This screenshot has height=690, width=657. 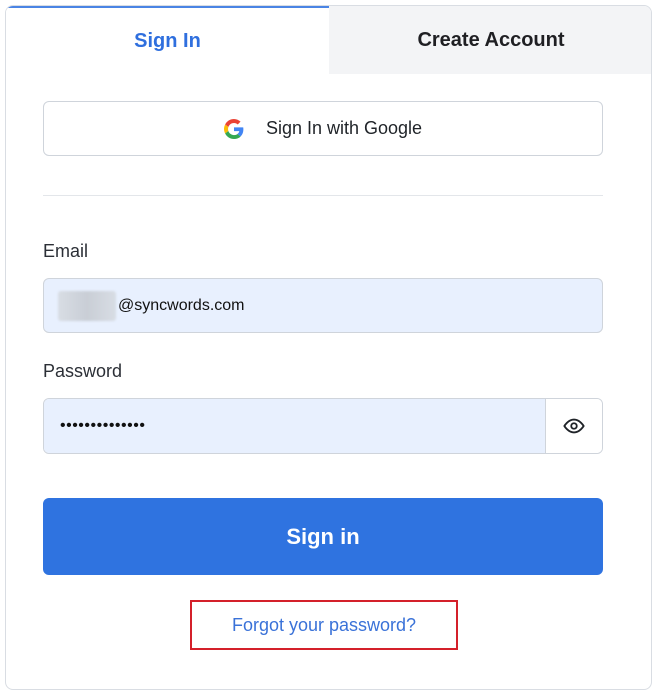 What do you see at coordinates (324, 625) in the screenshot?
I see `forgot-password-link: Forgot your password?` at bounding box center [324, 625].